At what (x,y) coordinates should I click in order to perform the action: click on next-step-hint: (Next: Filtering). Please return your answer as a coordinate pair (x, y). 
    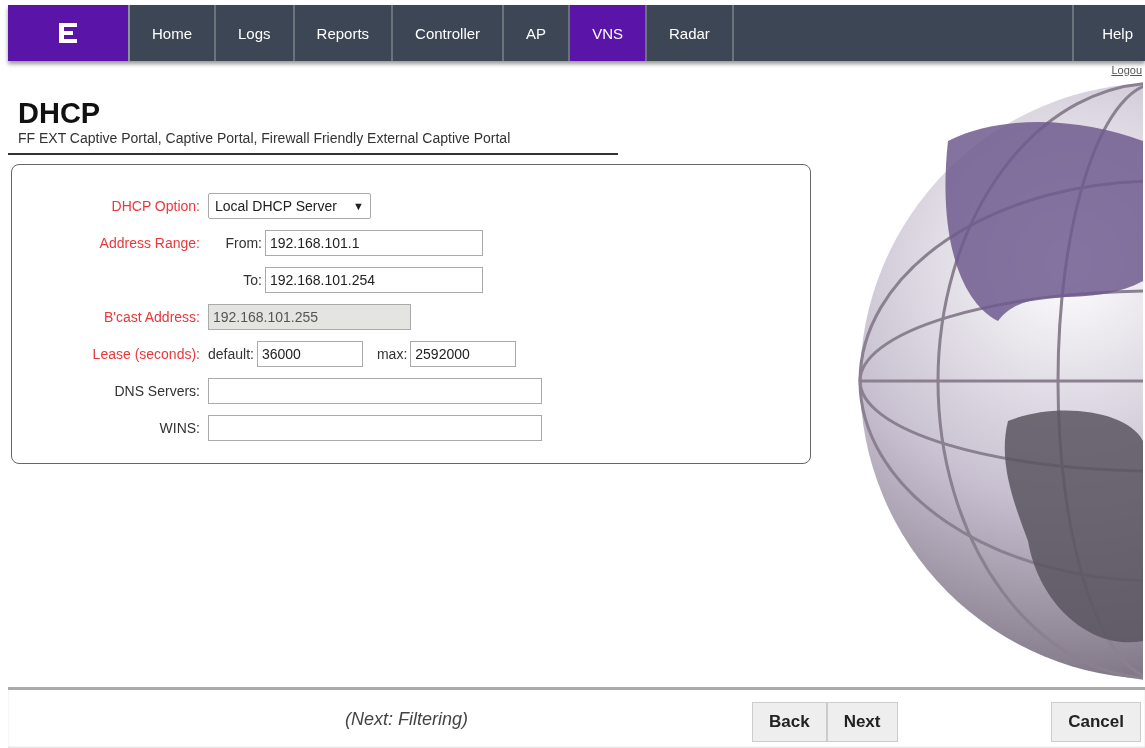
    Looking at the image, I should click on (407, 719).